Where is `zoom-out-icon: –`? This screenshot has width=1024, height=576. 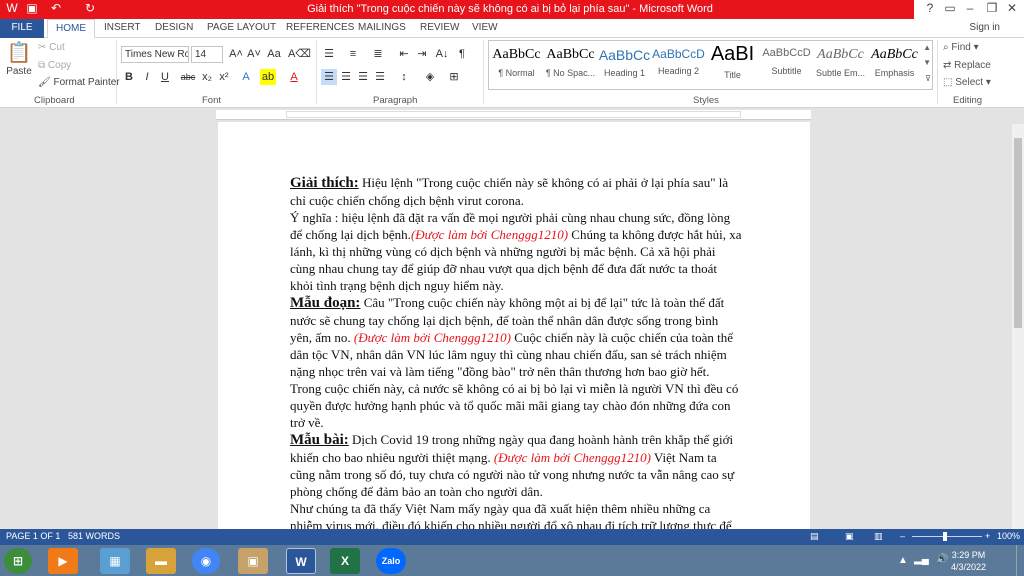
zoom-out-icon: – is located at coordinates (902, 536).